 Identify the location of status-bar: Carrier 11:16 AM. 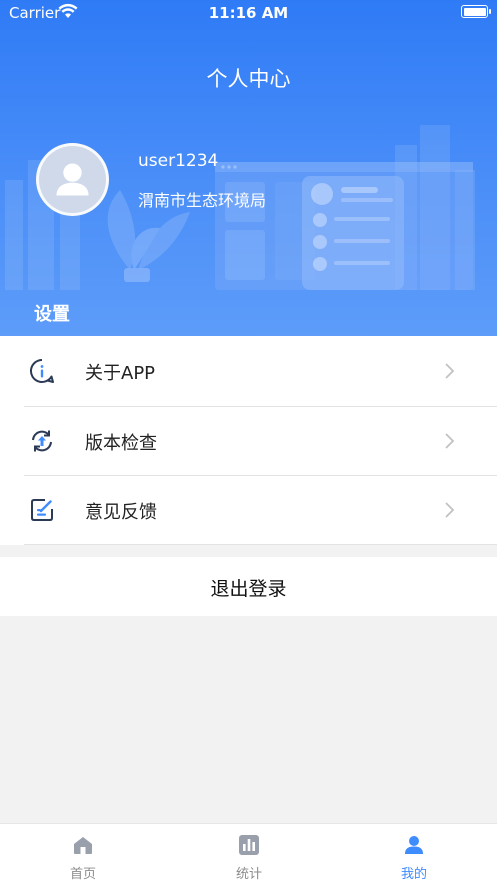
(248, 13).